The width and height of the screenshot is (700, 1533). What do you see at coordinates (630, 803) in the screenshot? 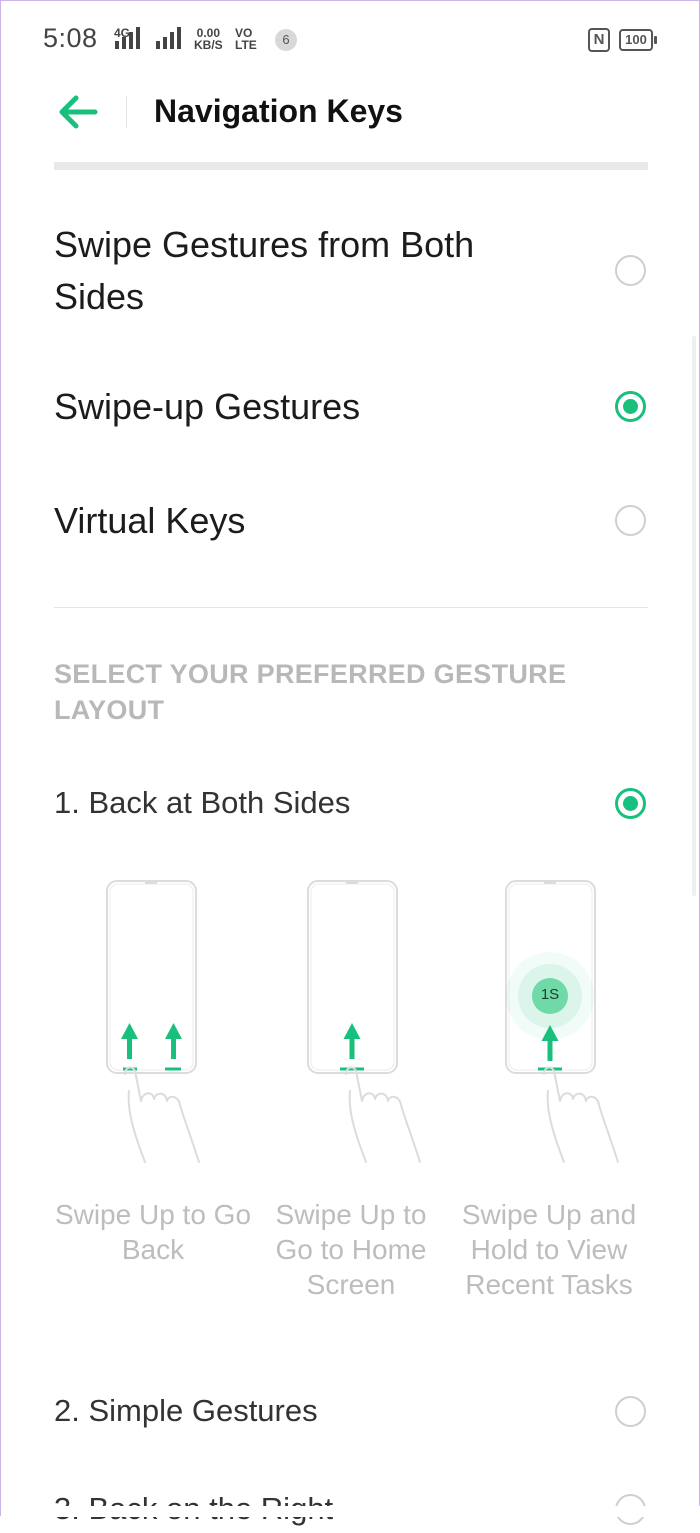
I see `radio-back-both-sides` at bounding box center [630, 803].